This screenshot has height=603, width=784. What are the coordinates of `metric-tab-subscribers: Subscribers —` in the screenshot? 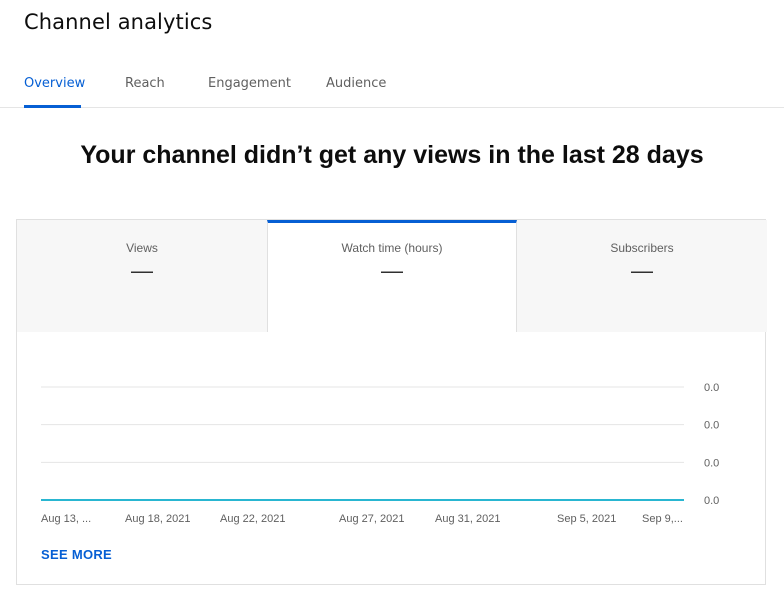 It's located at (642, 276).